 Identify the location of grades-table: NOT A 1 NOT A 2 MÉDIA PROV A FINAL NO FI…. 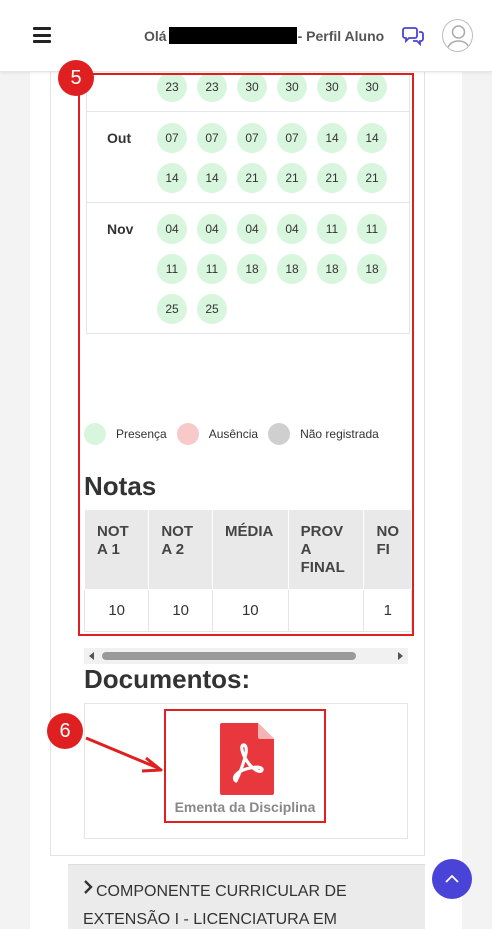
(247, 570).